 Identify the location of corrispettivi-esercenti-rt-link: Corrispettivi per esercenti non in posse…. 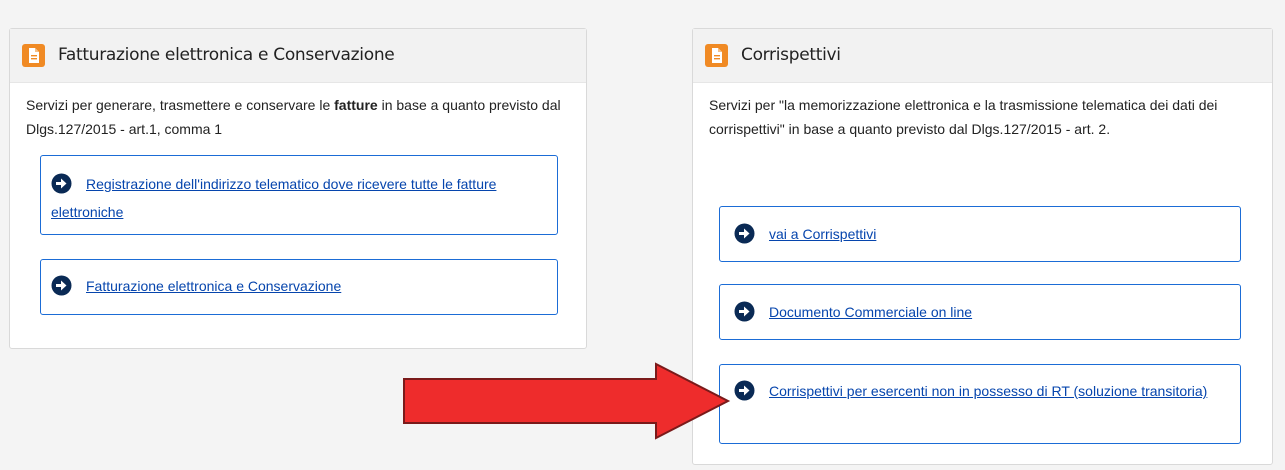
(988, 391).